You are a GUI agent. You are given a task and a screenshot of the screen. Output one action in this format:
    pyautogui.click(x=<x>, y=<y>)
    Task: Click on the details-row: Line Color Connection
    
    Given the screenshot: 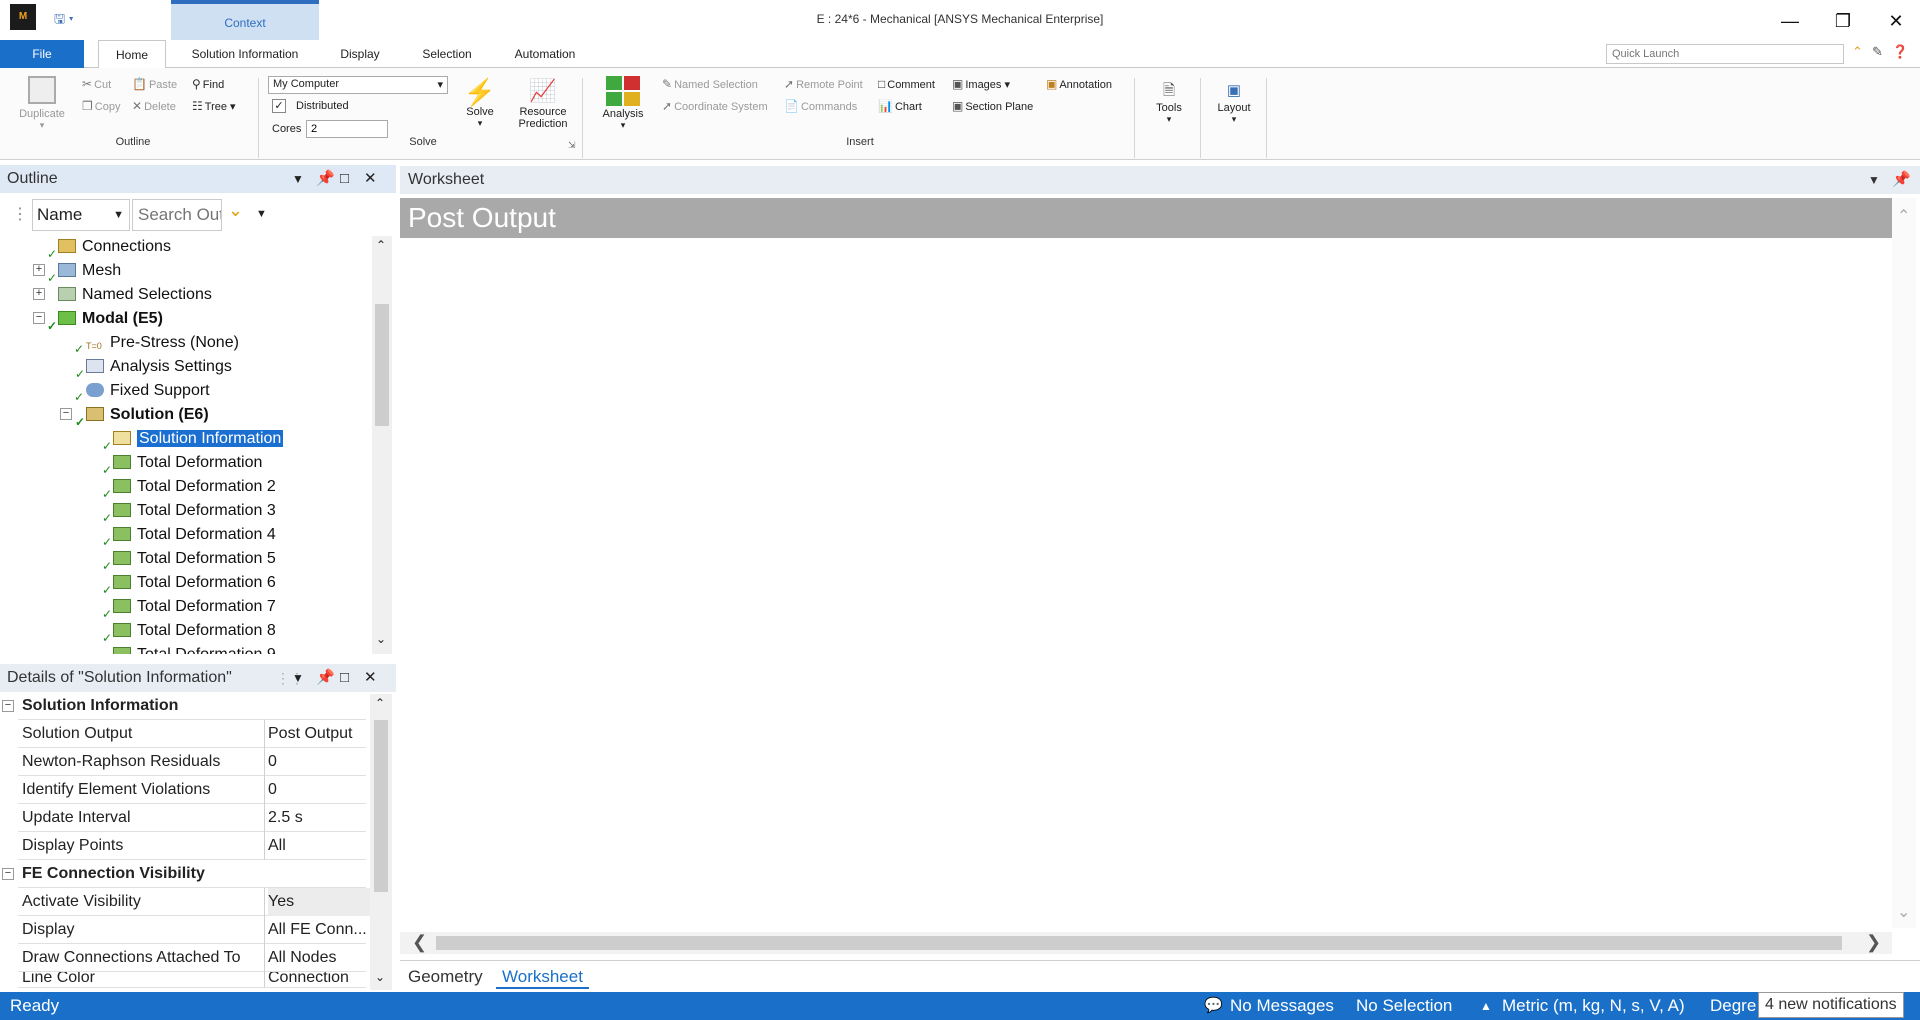 What is the action you would take?
    pyautogui.click(x=192, y=980)
    